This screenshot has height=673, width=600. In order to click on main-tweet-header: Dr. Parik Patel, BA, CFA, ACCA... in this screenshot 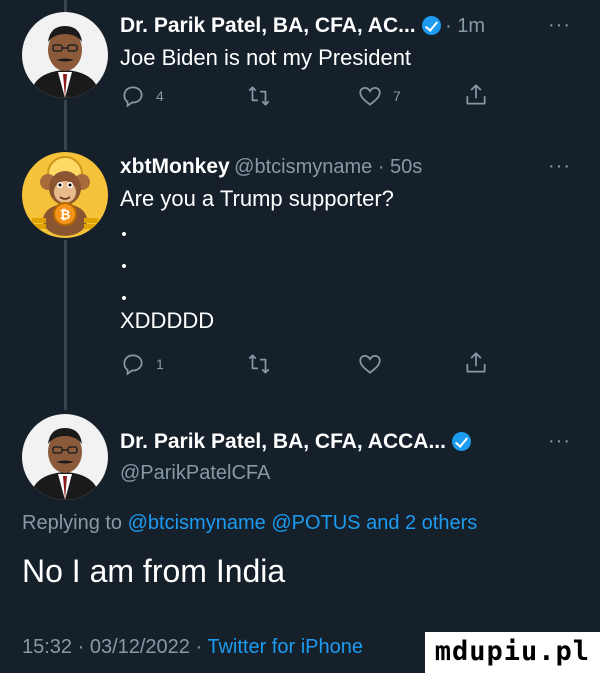, I will do `click(295, 442)`.